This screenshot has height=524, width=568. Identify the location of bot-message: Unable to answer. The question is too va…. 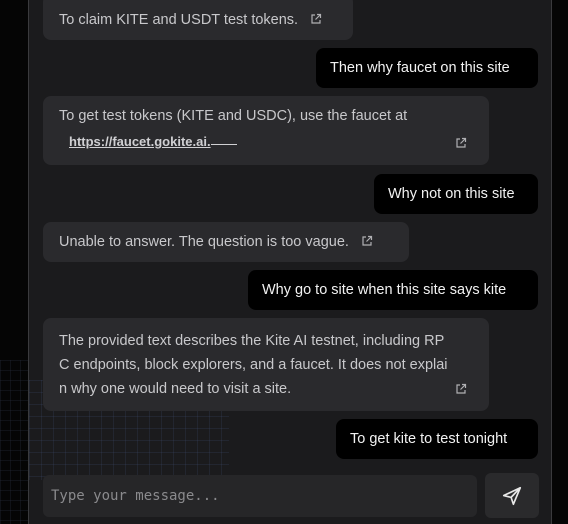
(226, 242).